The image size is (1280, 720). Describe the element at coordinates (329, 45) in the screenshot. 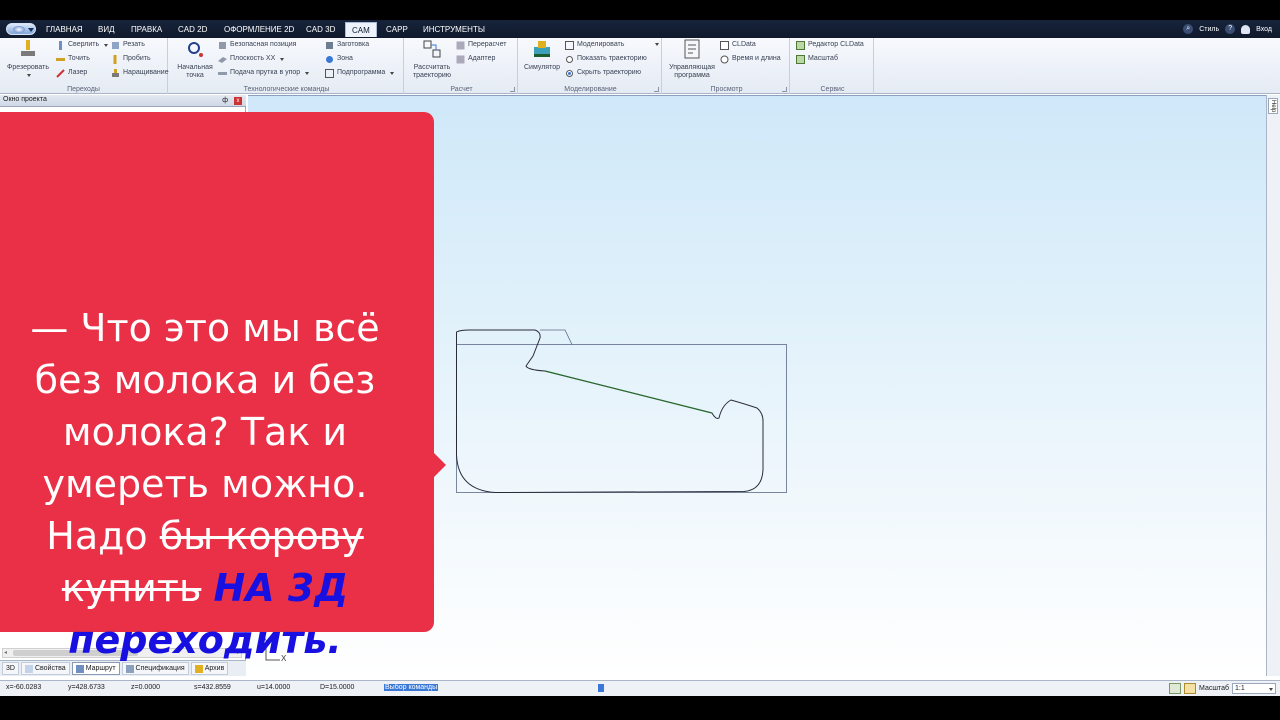

I see `stock-icon` at that location.